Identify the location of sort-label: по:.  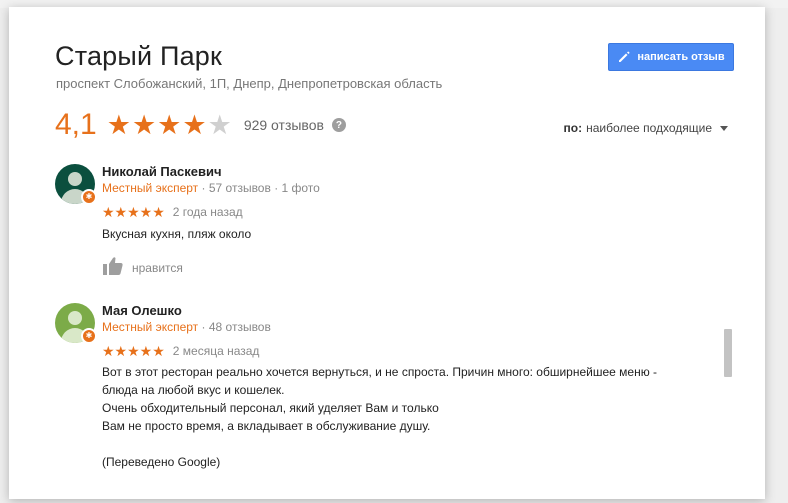
(573, 128).